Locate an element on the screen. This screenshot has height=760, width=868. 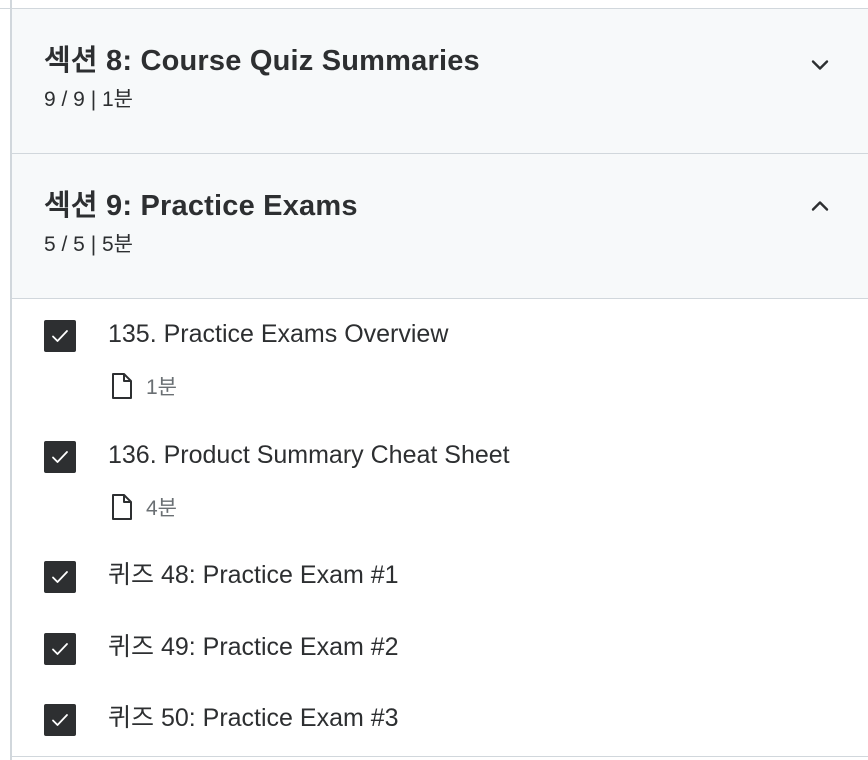
left-tick is located at coordinates (5, 8).